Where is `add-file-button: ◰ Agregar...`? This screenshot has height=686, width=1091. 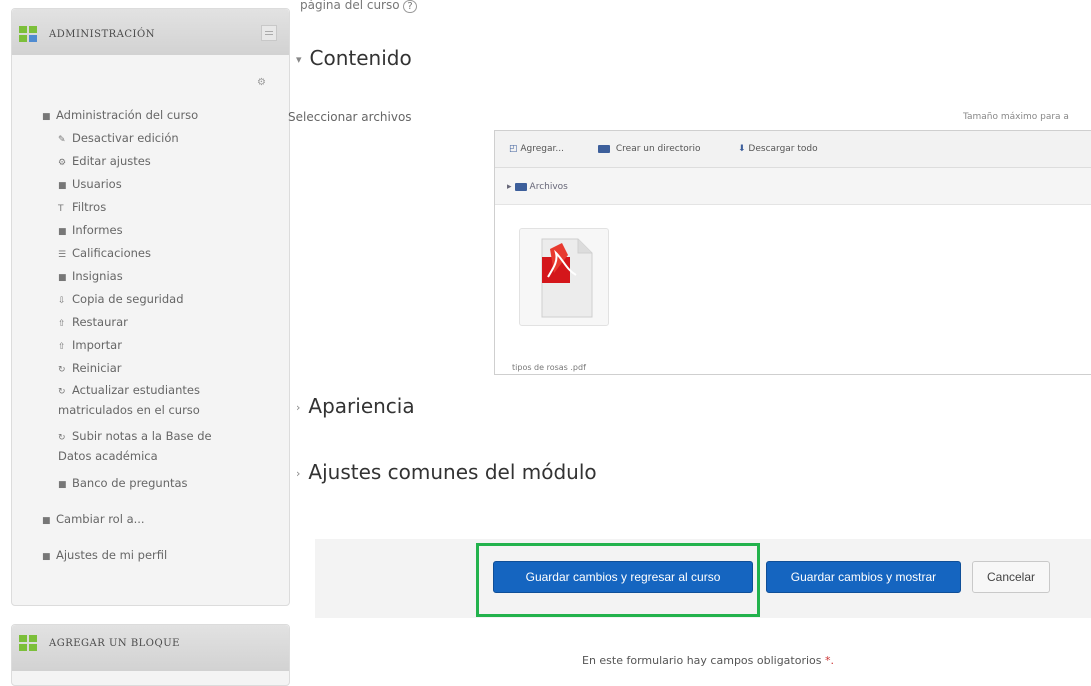
add-file-button: ◰ Agregar... is located at coordinates (536, 149).